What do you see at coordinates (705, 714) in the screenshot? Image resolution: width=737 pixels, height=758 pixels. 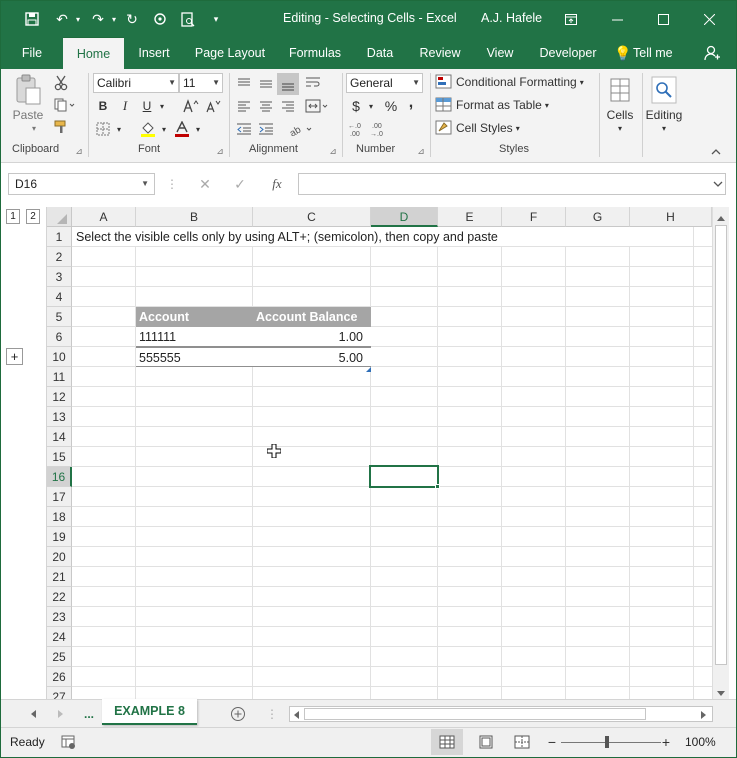 I see `scroll-right-icon` at bounding box center [705, 714].